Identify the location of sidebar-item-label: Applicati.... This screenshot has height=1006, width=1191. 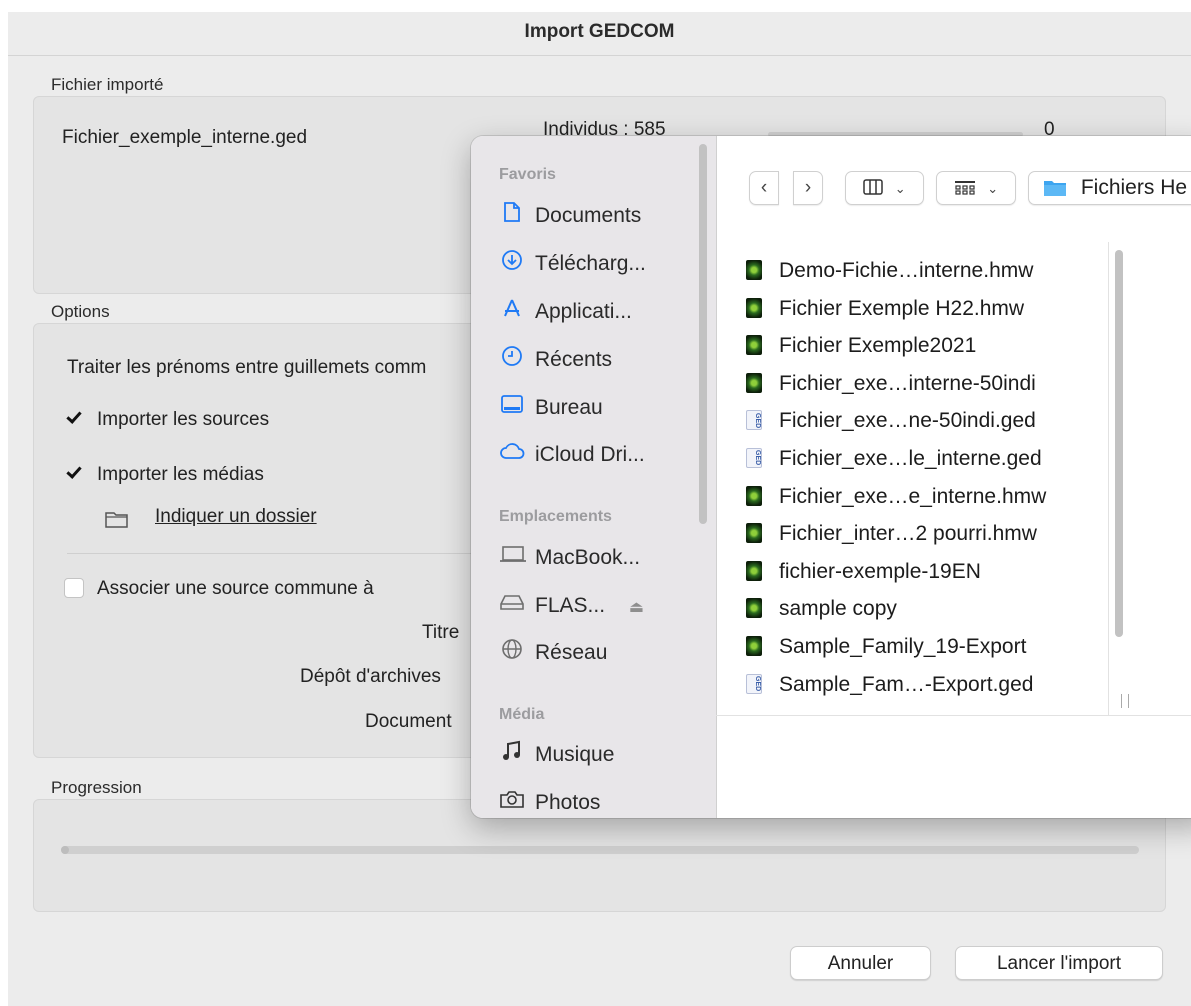
(583, 312).